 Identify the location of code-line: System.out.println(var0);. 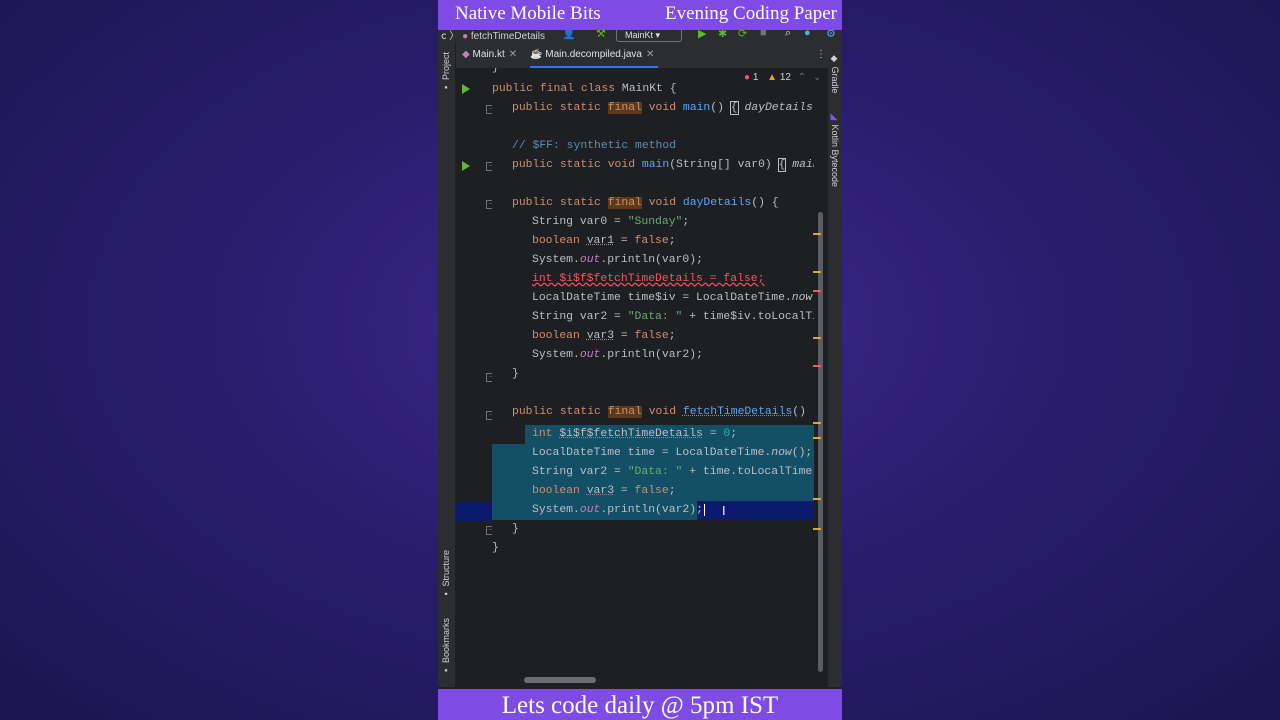
(617, 260).